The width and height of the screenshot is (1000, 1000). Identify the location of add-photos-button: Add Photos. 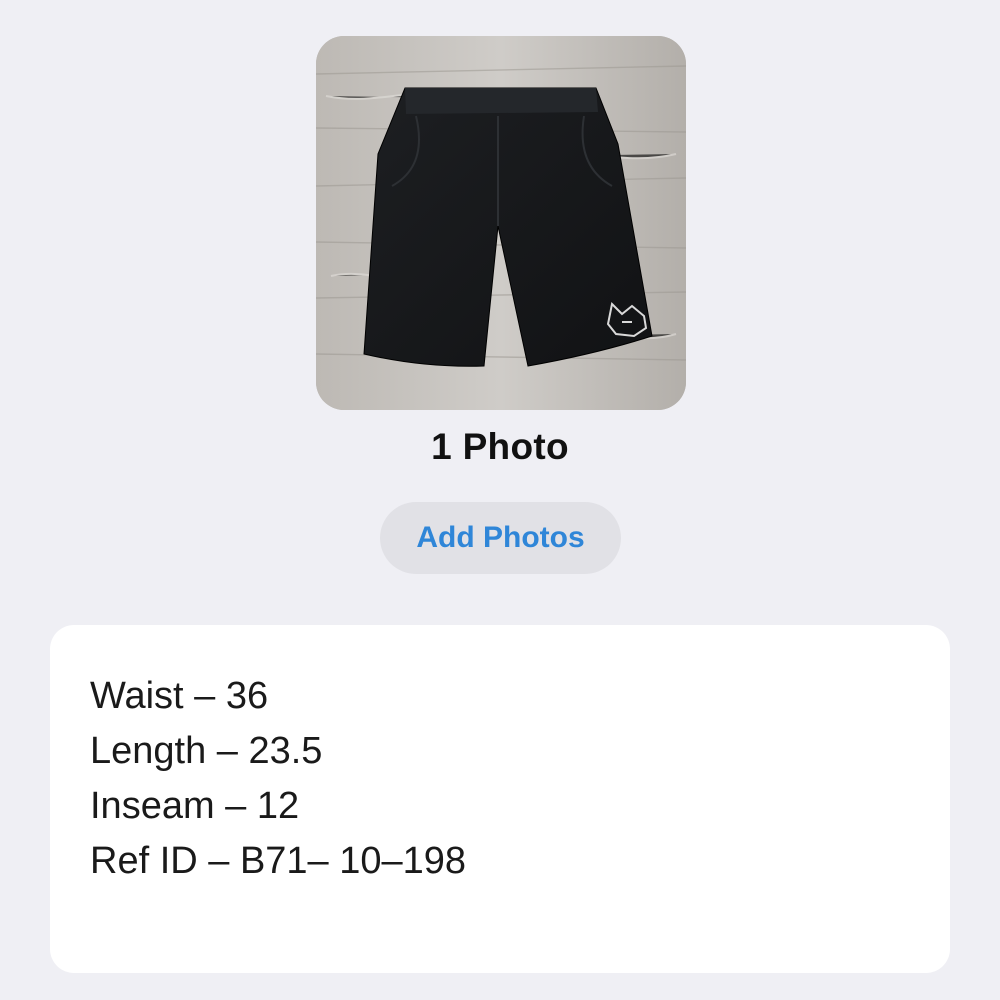
(500, 538).